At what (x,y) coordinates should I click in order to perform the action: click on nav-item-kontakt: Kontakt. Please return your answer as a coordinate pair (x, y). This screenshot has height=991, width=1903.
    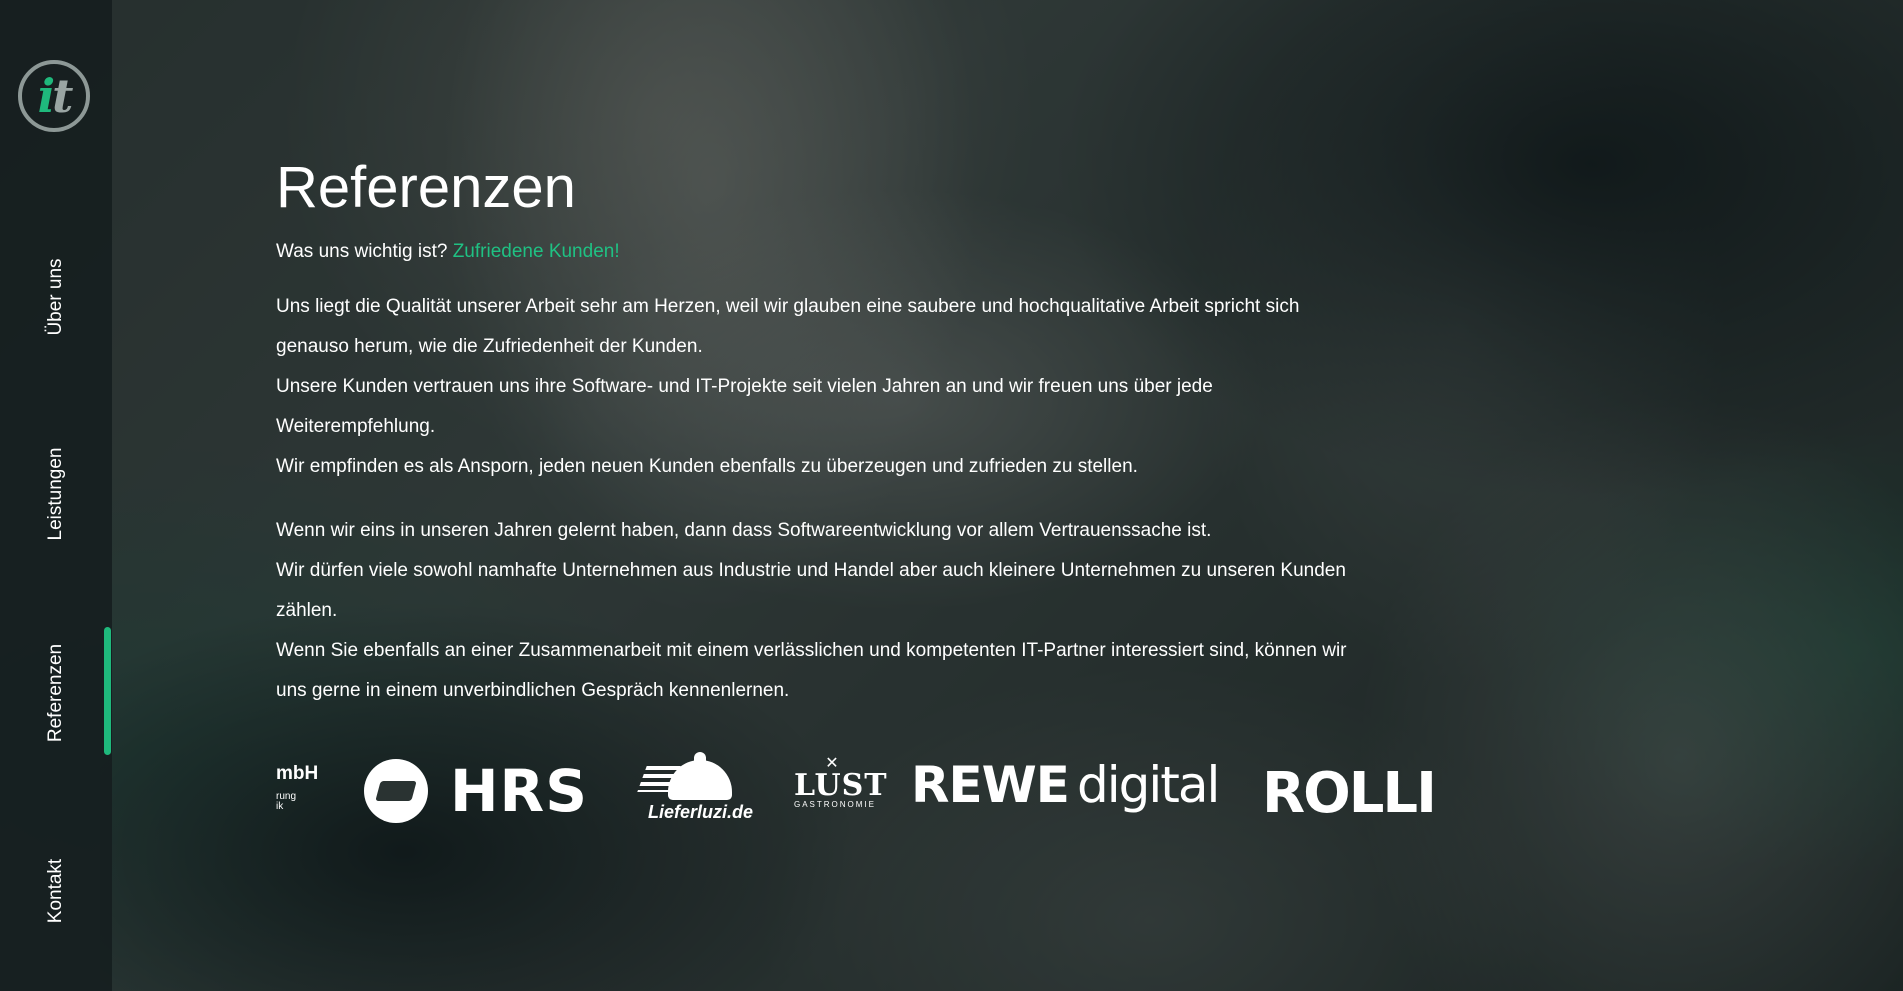
    Looking at the image, I should click on (56, 891).